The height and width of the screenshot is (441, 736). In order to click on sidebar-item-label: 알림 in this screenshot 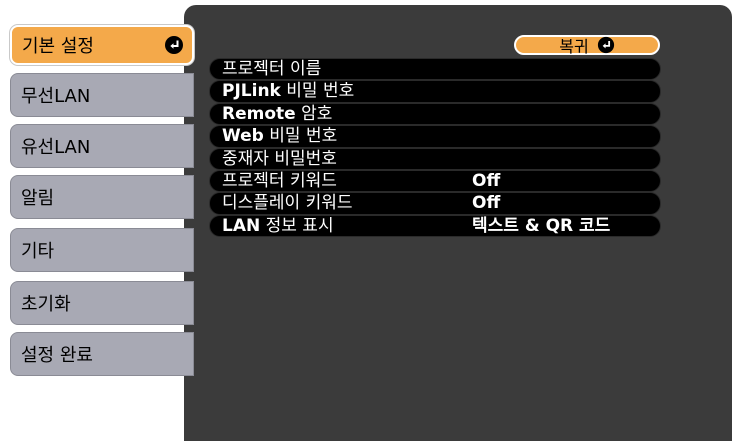, I will do `click(38, 198)`.